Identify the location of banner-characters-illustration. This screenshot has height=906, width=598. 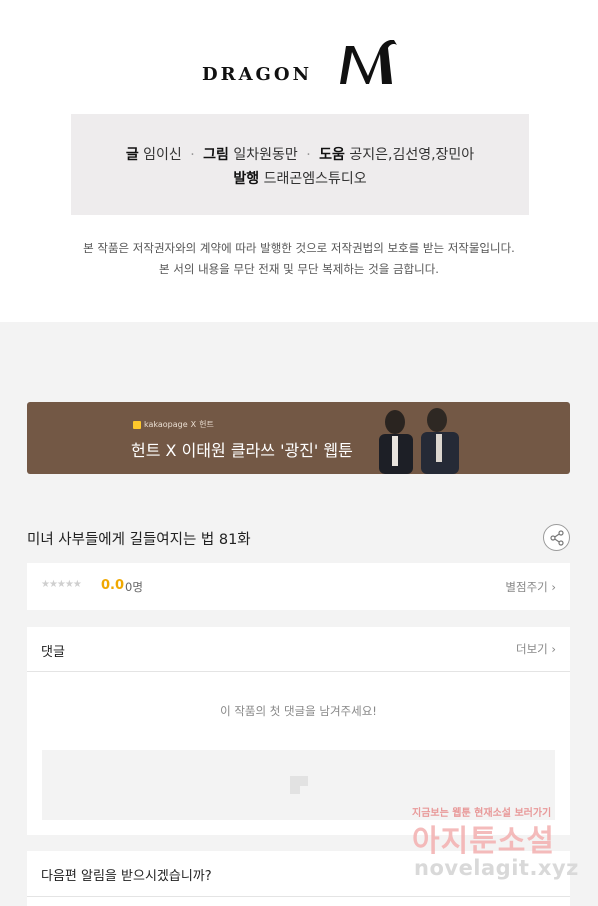
(419, 441).